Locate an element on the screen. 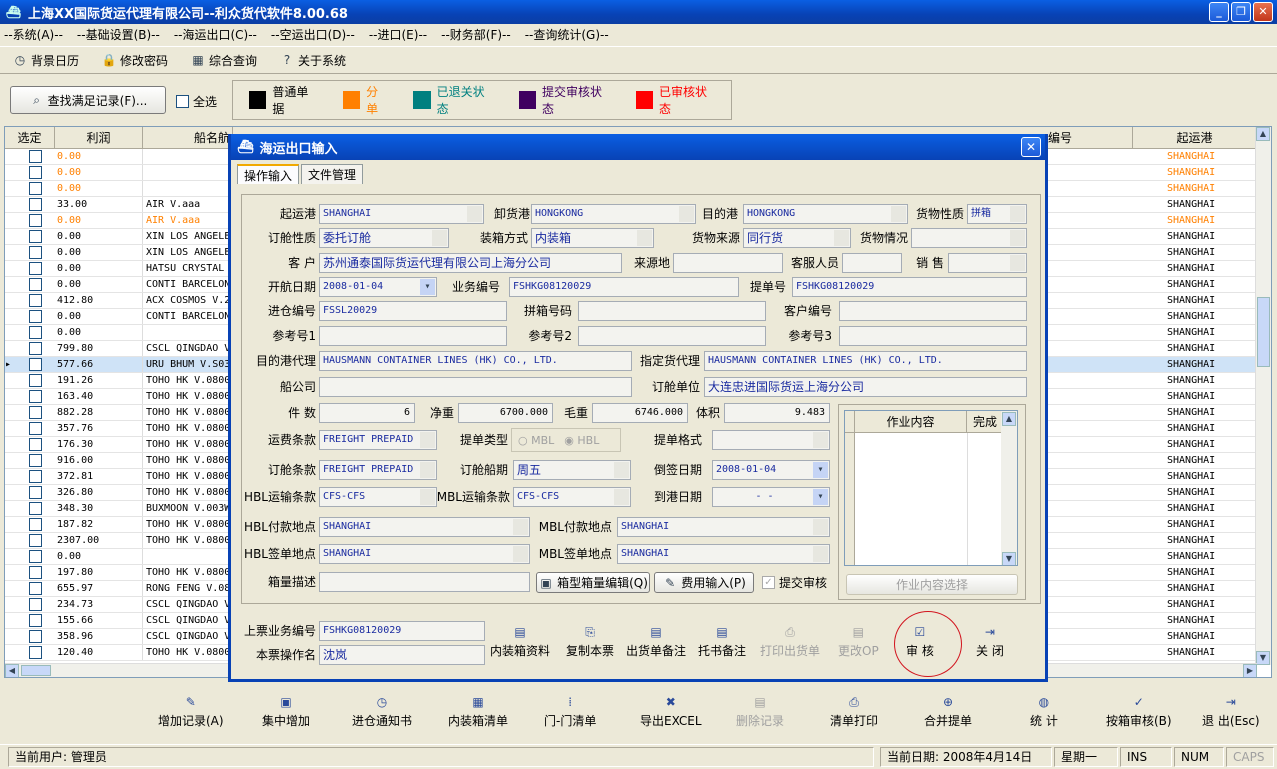 The width and height of the screenshot is (1277, 769). add-record-button: ✎ 增加记录(A) is located at coordinates (191, 711).